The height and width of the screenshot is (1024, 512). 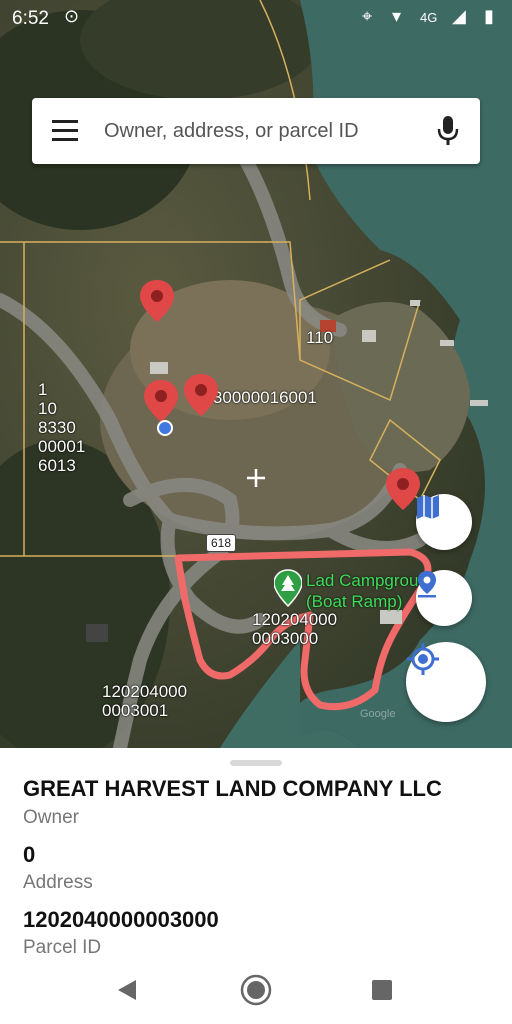 I want to click on drop-pin-button, so click(x=444, y=598).